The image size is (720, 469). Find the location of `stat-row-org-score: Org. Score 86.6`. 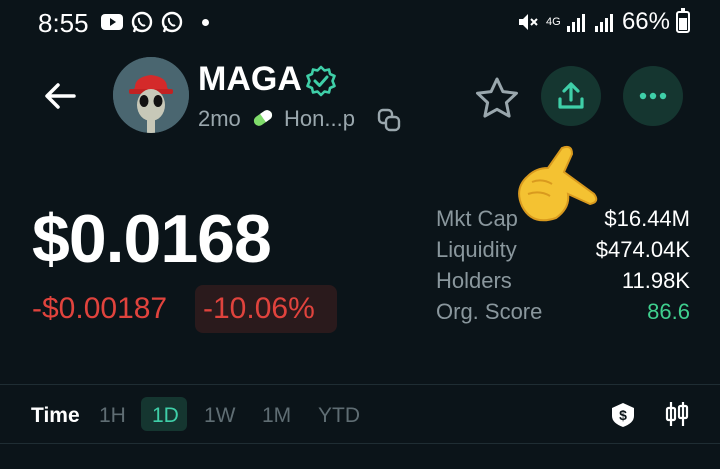

stat-row-org-score: Org. Score 86.6 is located at coordinates (563, 314).